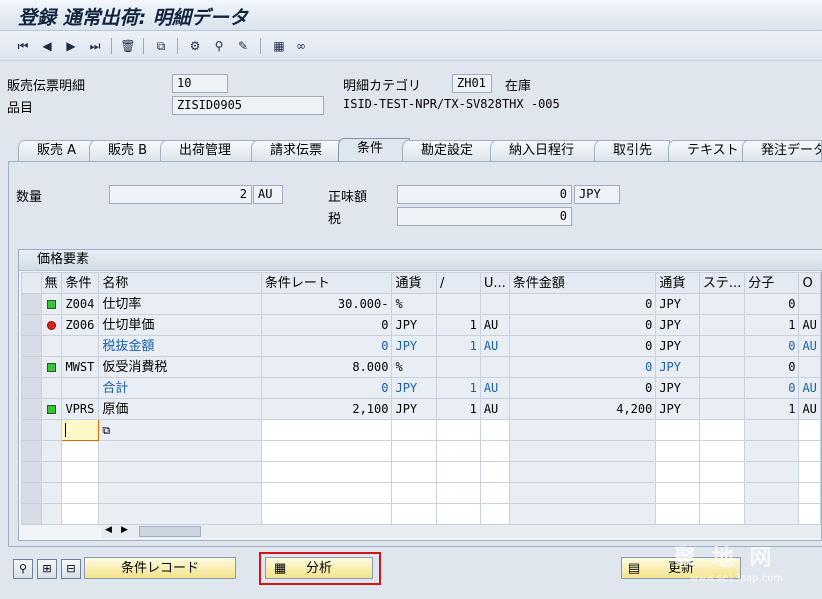  What do you see at coordinates (80, 430) in the screenshot?
I see `new-condition-input` at bounding box center [80, 430].